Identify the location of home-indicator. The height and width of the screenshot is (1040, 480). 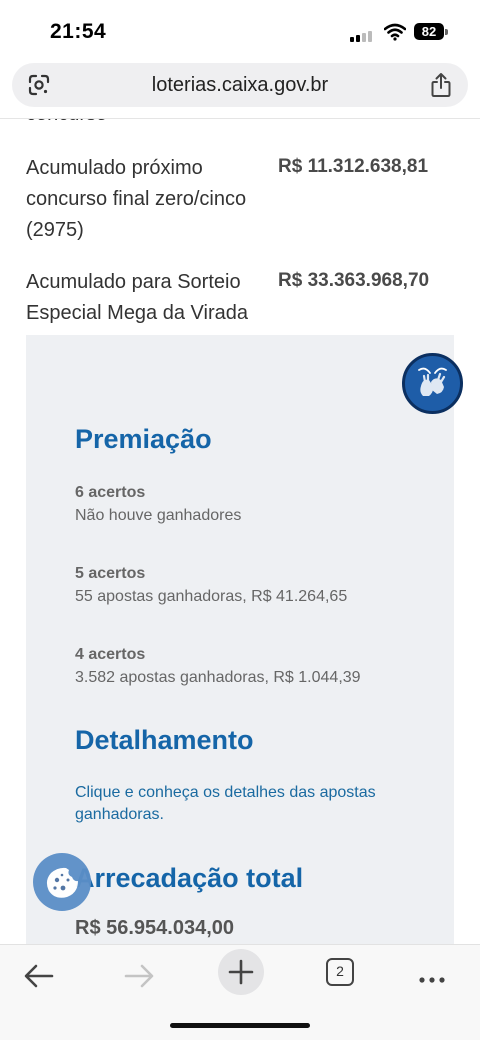
(240, 1025).